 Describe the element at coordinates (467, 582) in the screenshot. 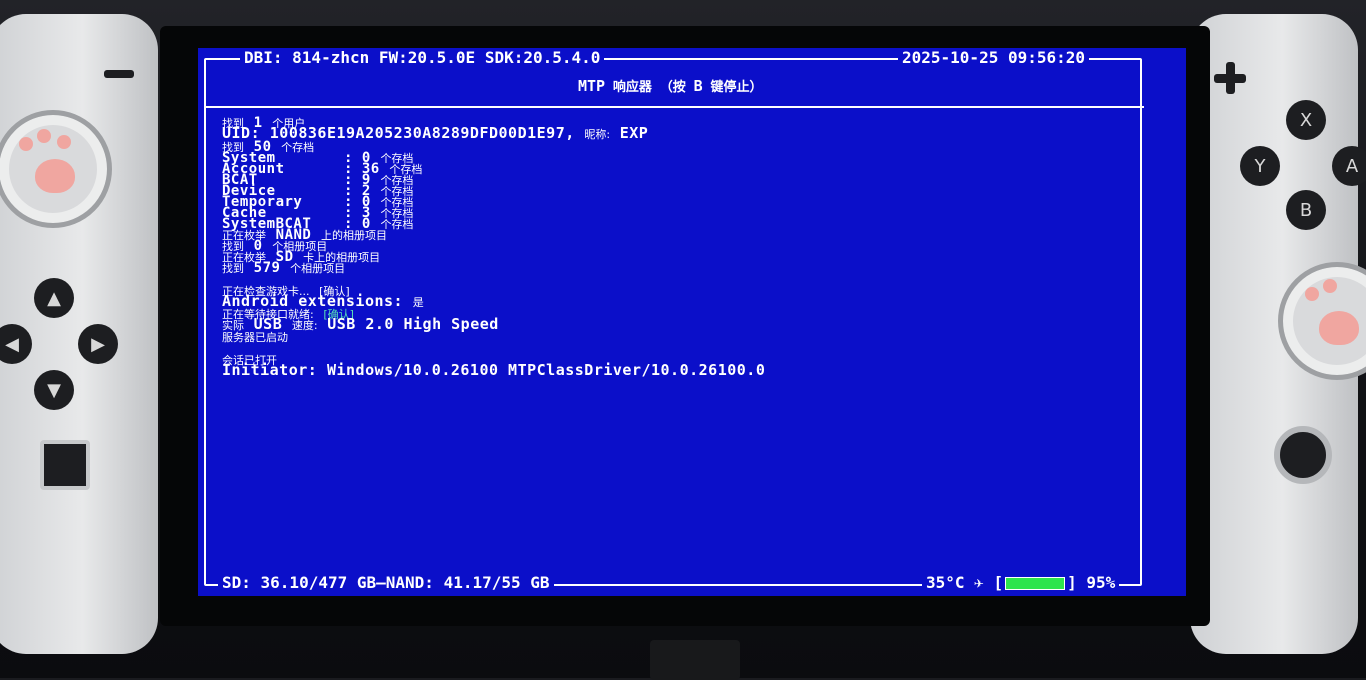

I see `nand-usage: NAND: 41.17/55 GB` at that location.